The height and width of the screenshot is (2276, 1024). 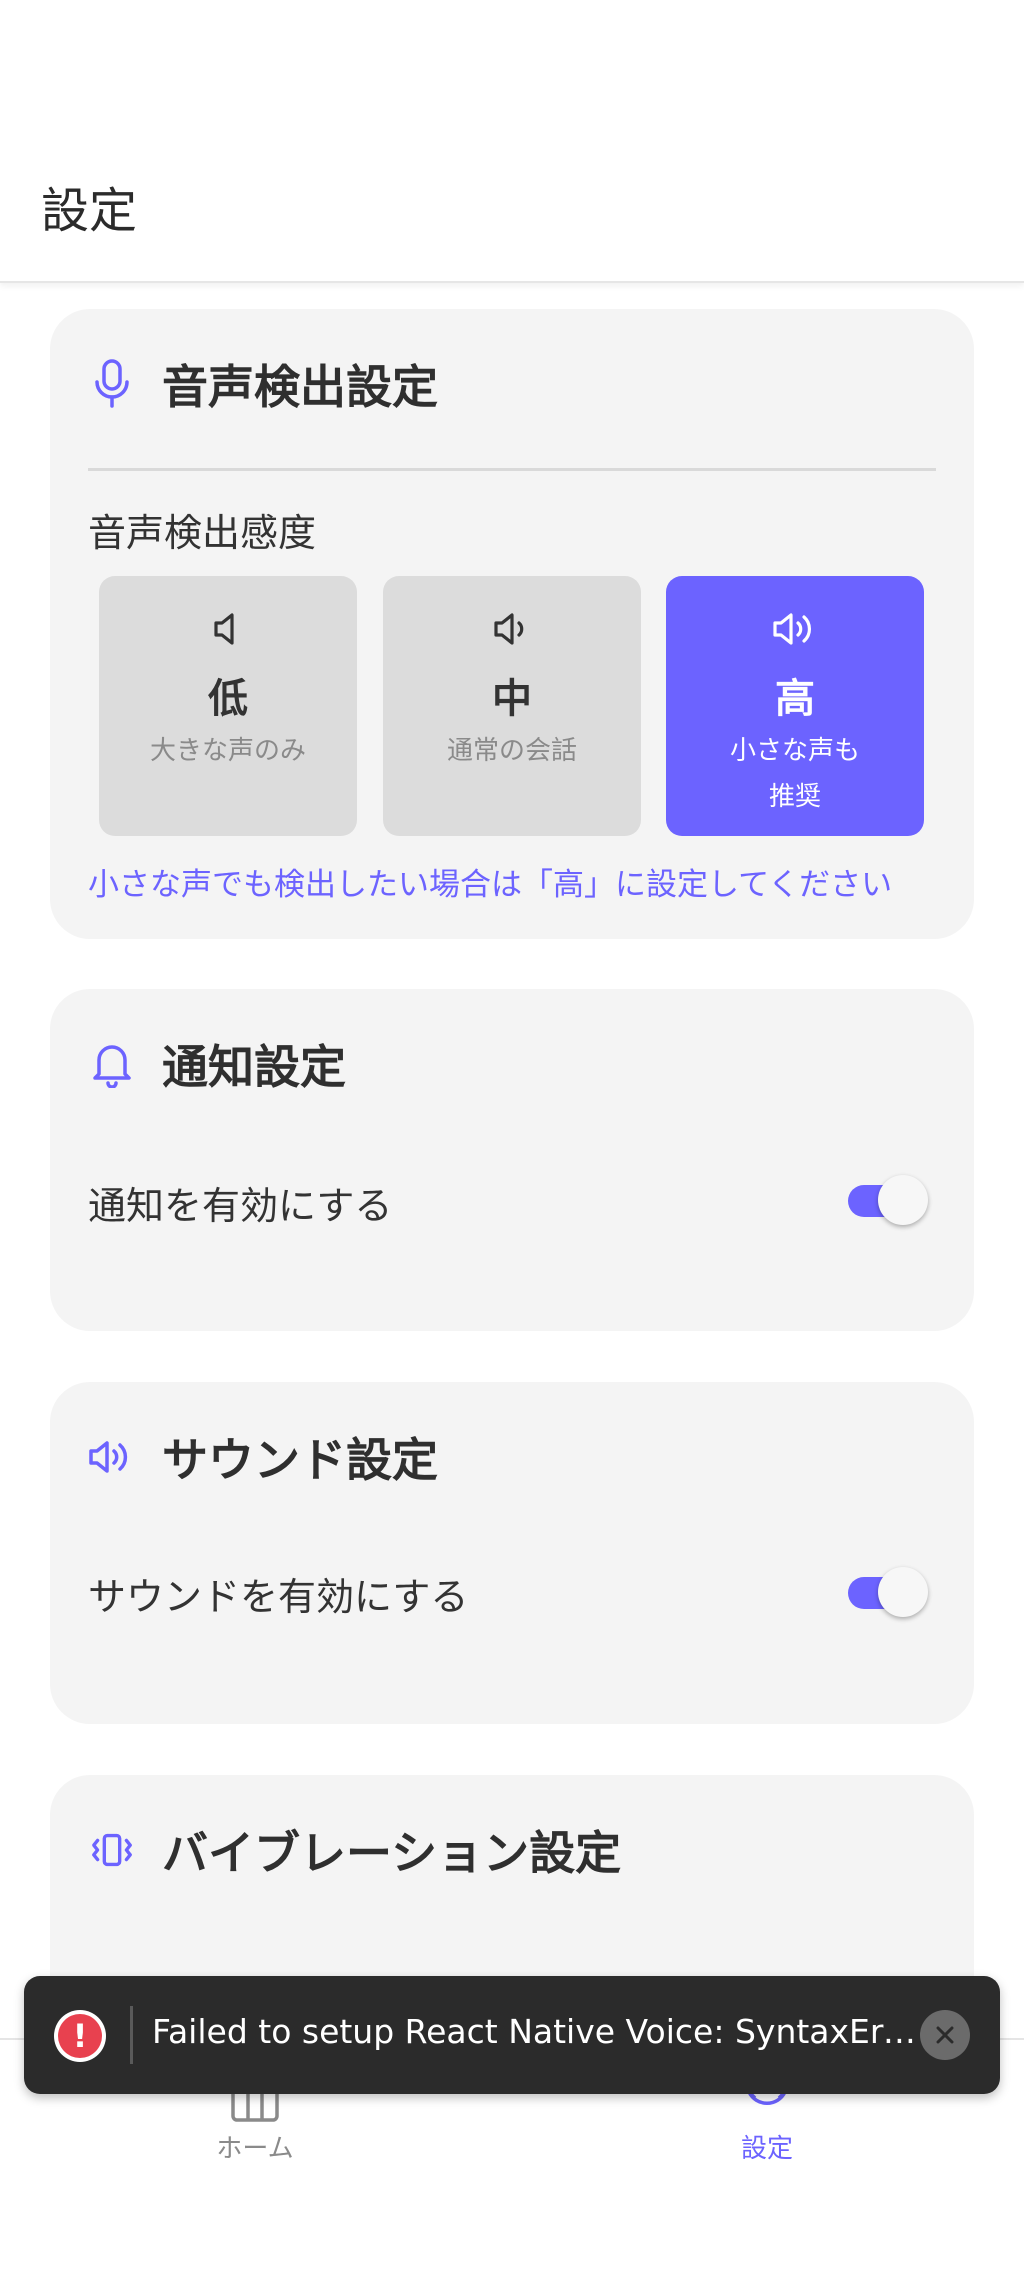 I want to click on sound-toggle, so click(x=888, y=1592).